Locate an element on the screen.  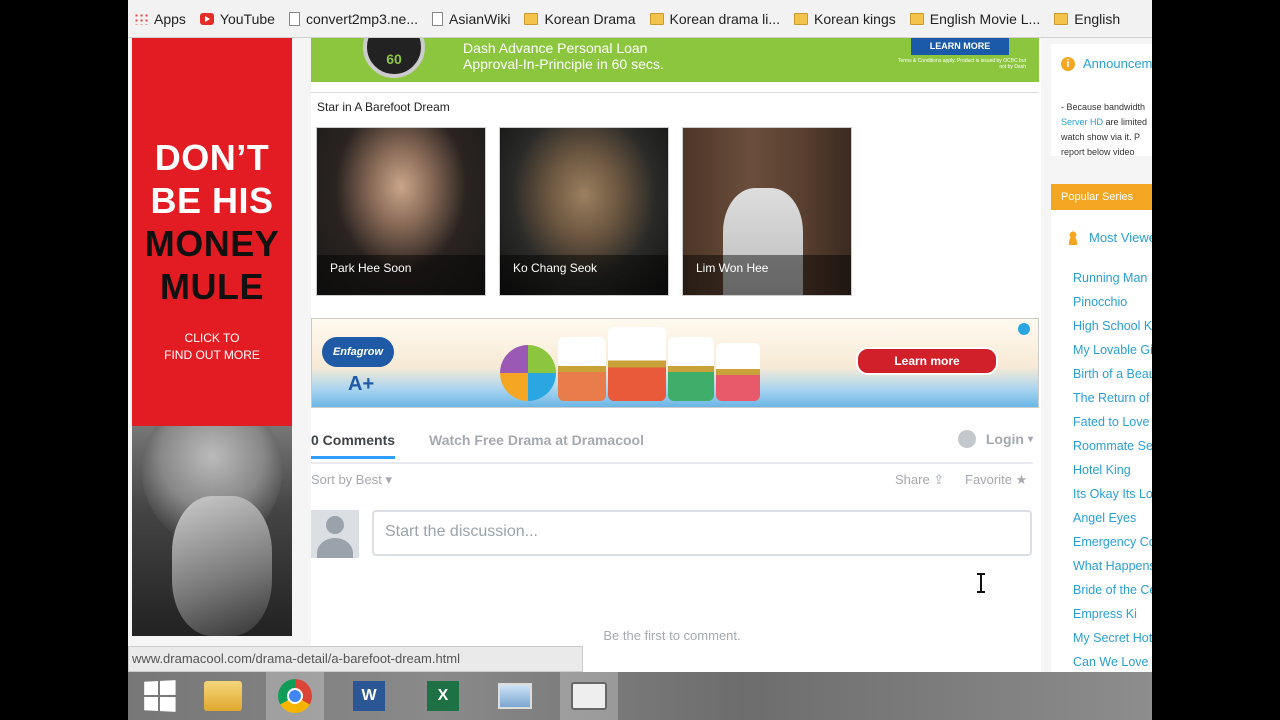
server-hd-link: Server HD is located at coordinates (1082, 122).